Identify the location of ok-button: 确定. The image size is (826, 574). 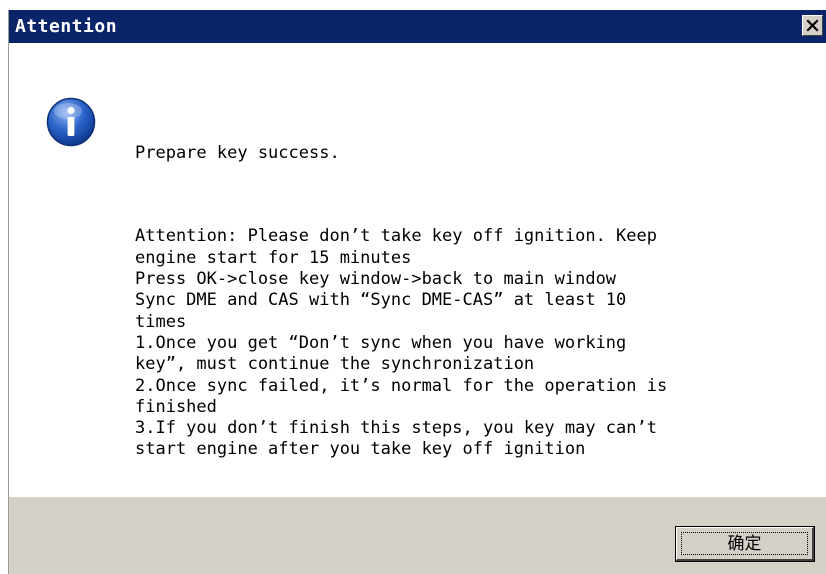
(745, 544).